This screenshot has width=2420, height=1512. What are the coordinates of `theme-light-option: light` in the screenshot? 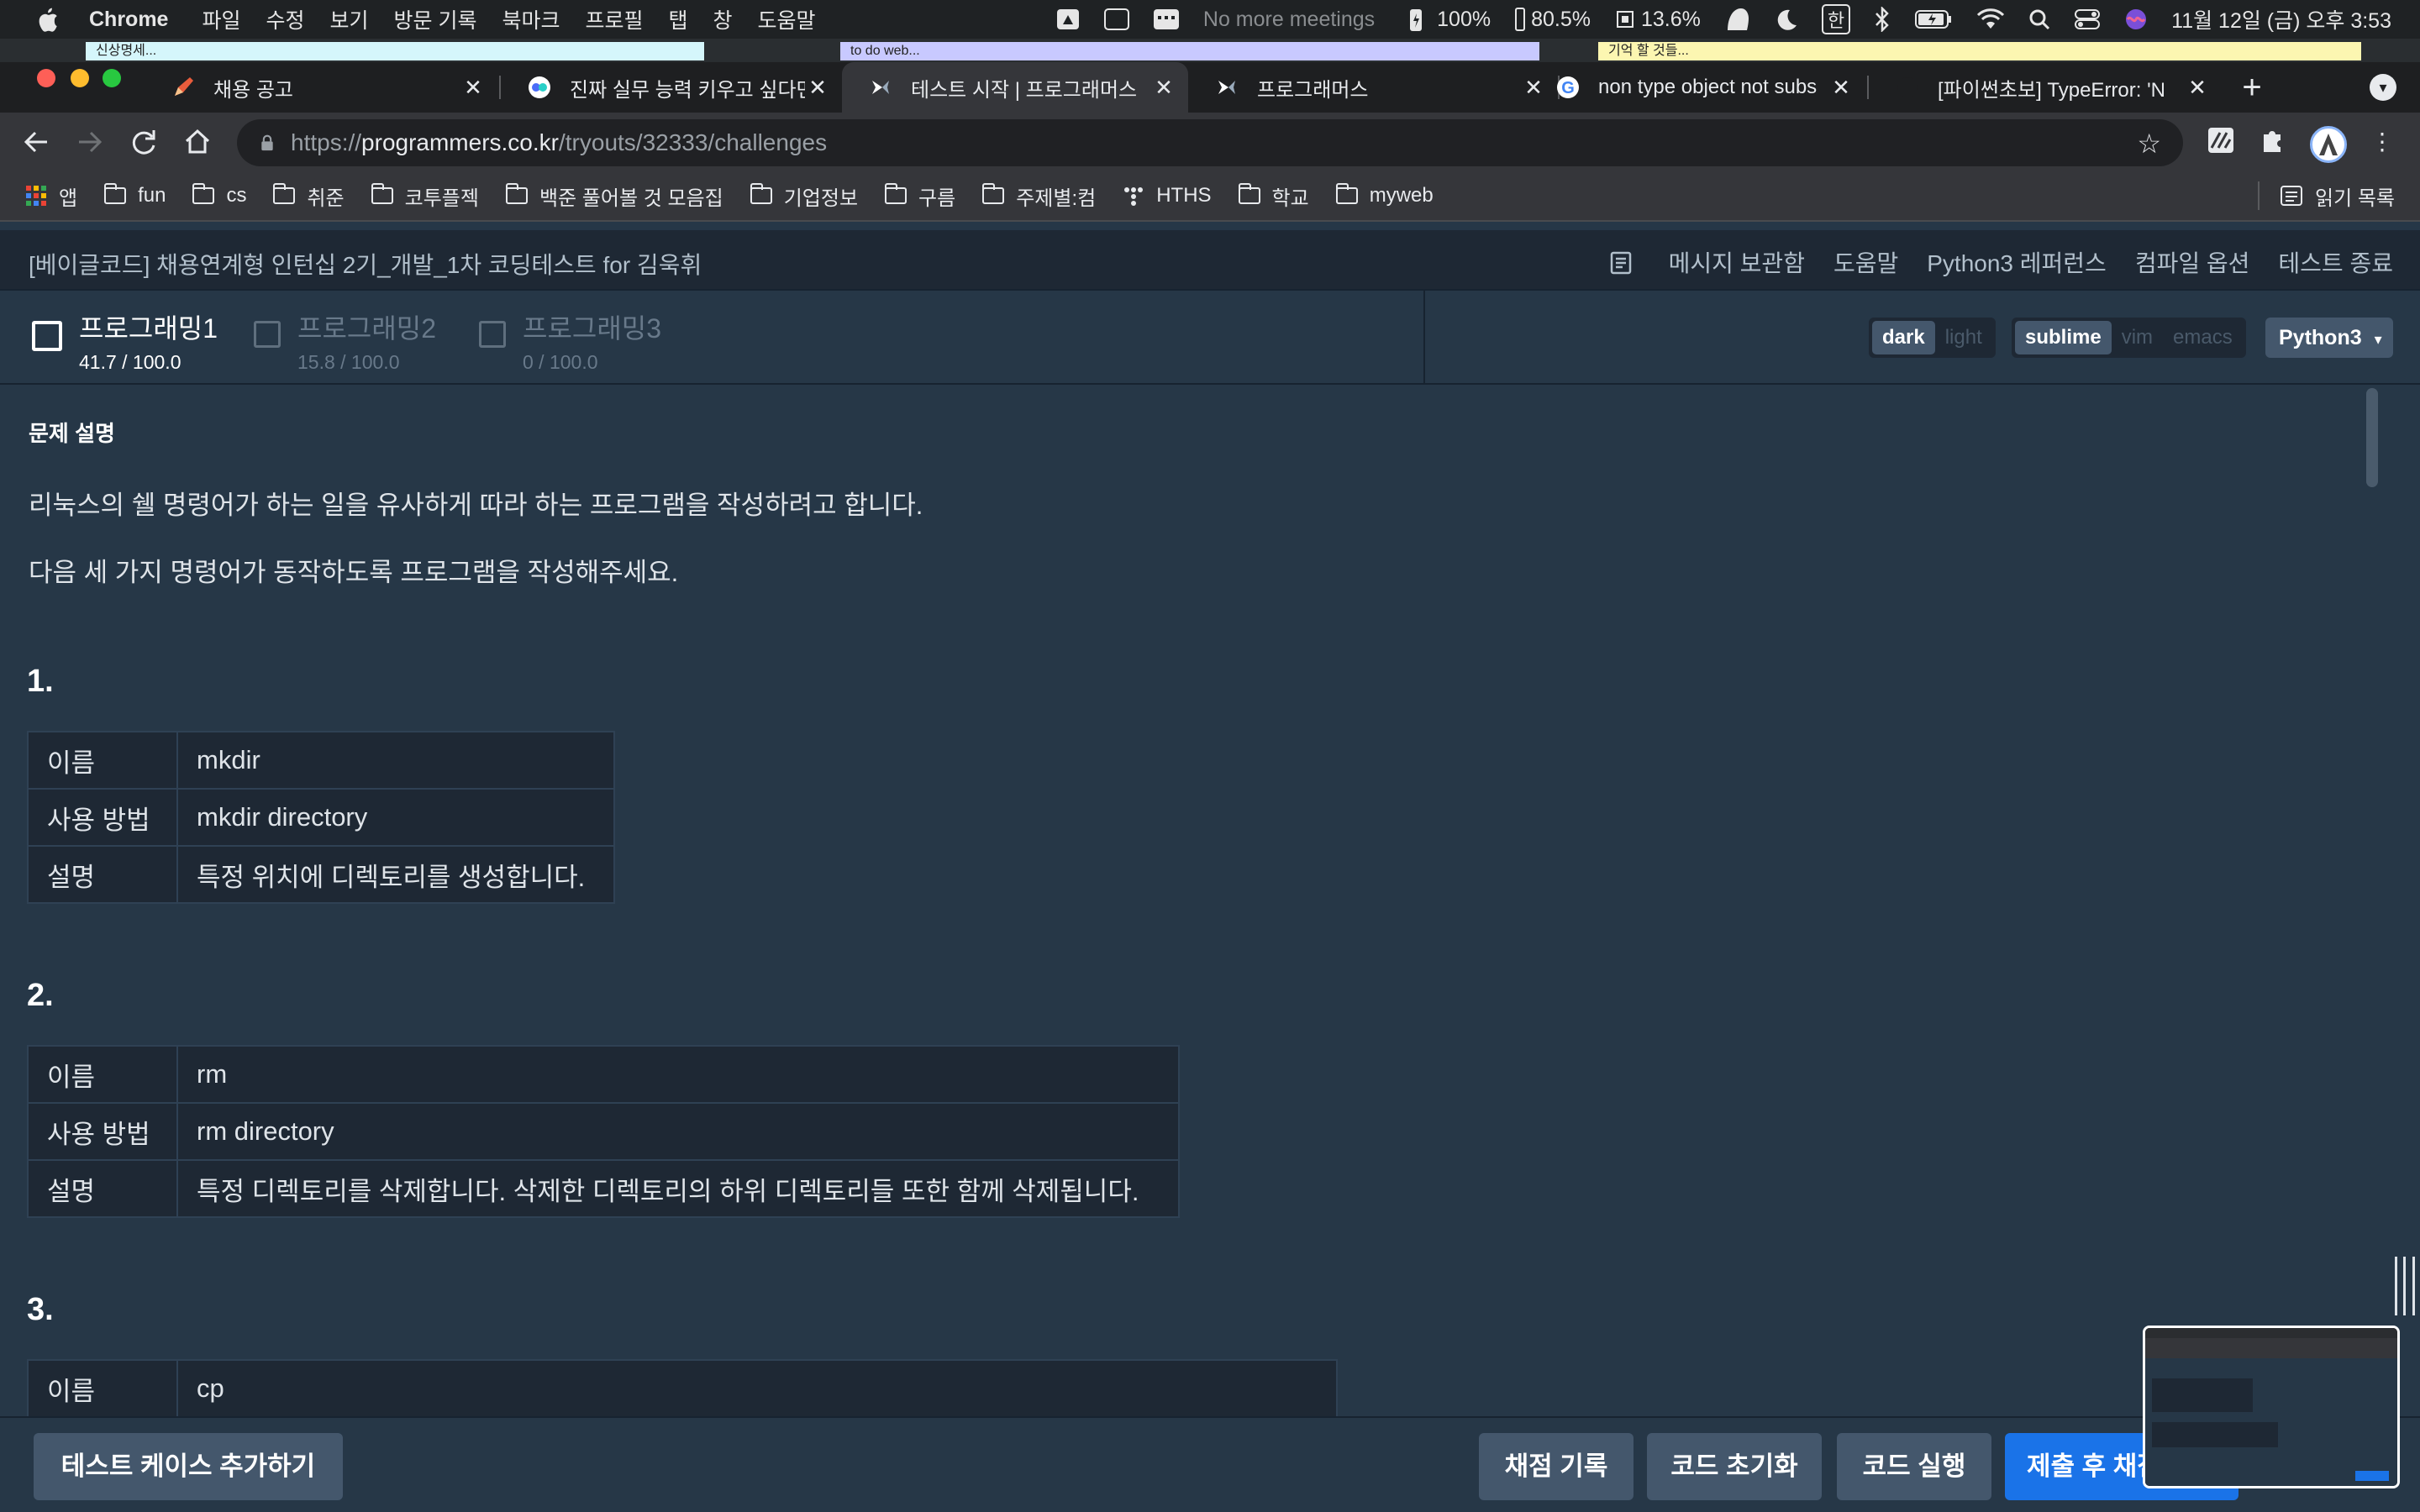 It's located at (1964, 337).